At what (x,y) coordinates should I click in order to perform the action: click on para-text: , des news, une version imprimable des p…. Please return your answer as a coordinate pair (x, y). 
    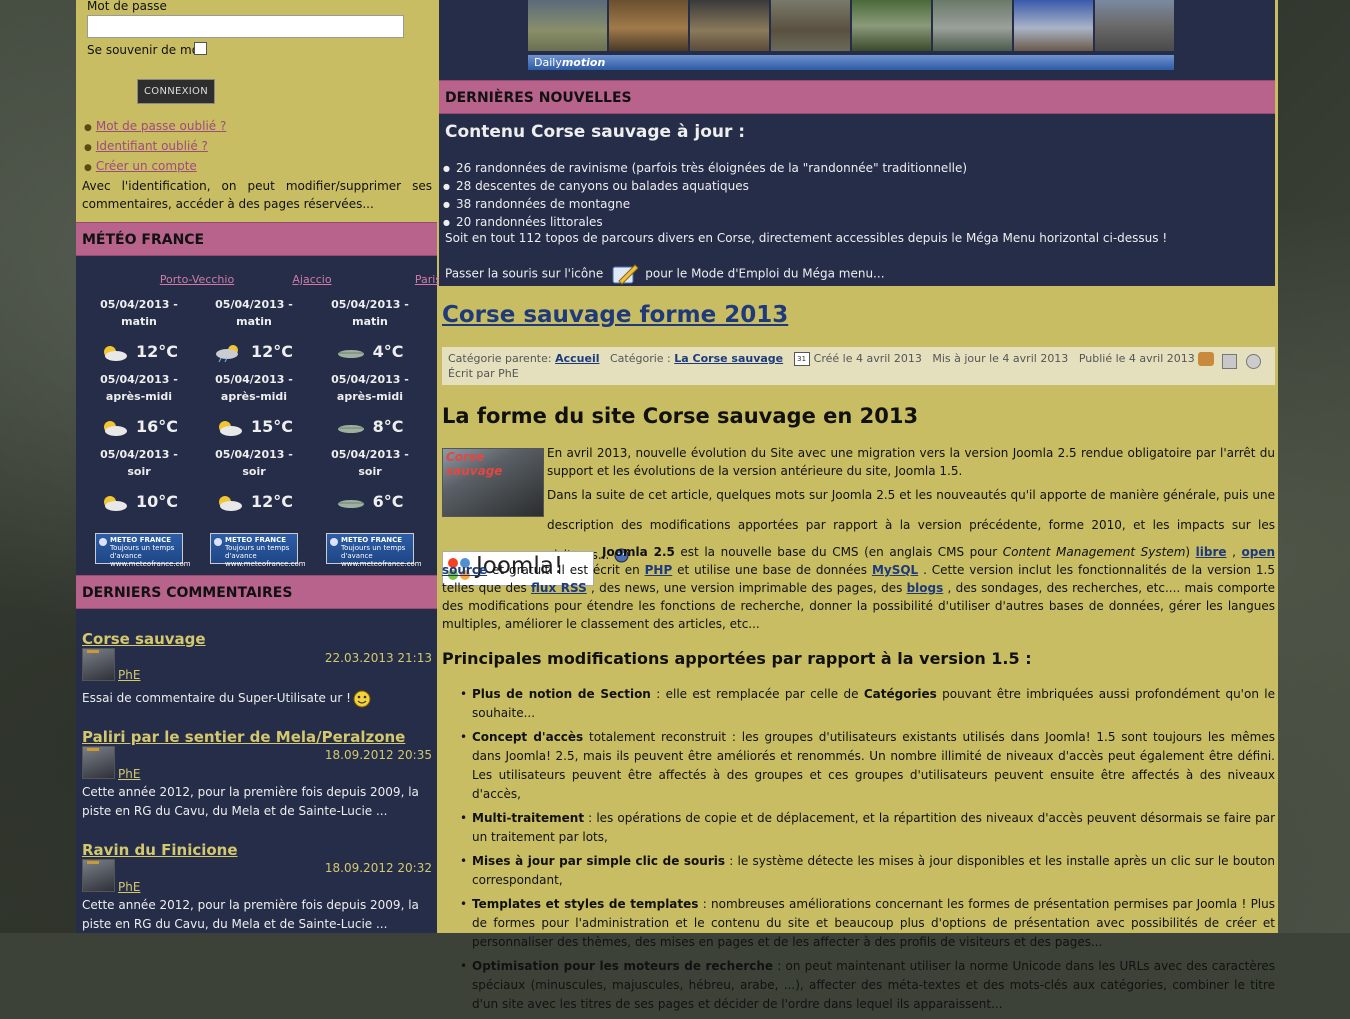
    Looking at the image, I should click on (746, 588).